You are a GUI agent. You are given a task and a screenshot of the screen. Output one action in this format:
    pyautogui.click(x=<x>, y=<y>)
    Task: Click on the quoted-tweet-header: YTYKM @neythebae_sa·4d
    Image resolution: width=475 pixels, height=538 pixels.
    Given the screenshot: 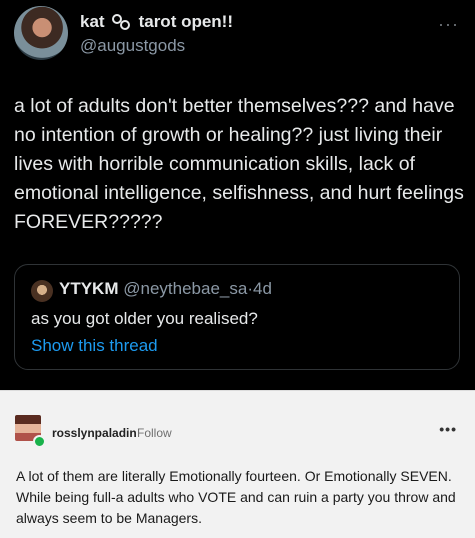 What is the action you would take?
    pyautogui.click(x=165, y=289)
    